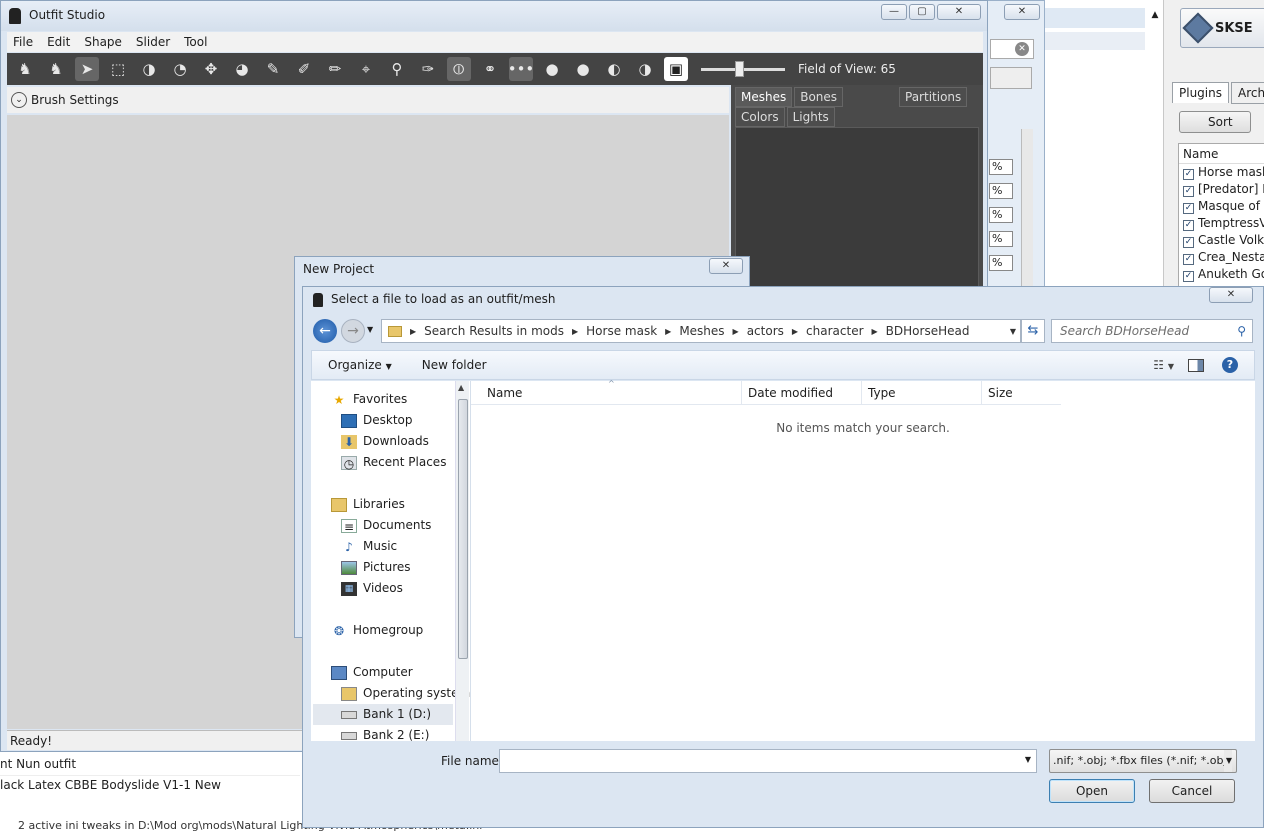 The height and width of the screenshot is (832, 1264). Describe the element at coordinates (211, 69) in the screenshot. I see `move-brush-icon: ✥` at that location.